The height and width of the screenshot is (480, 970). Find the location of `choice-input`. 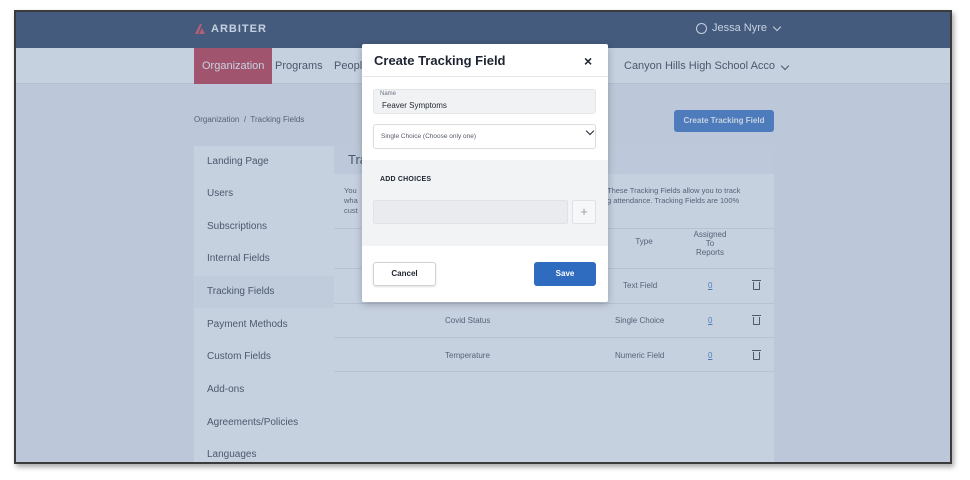

choice-input is located at coordinates (470, 212).